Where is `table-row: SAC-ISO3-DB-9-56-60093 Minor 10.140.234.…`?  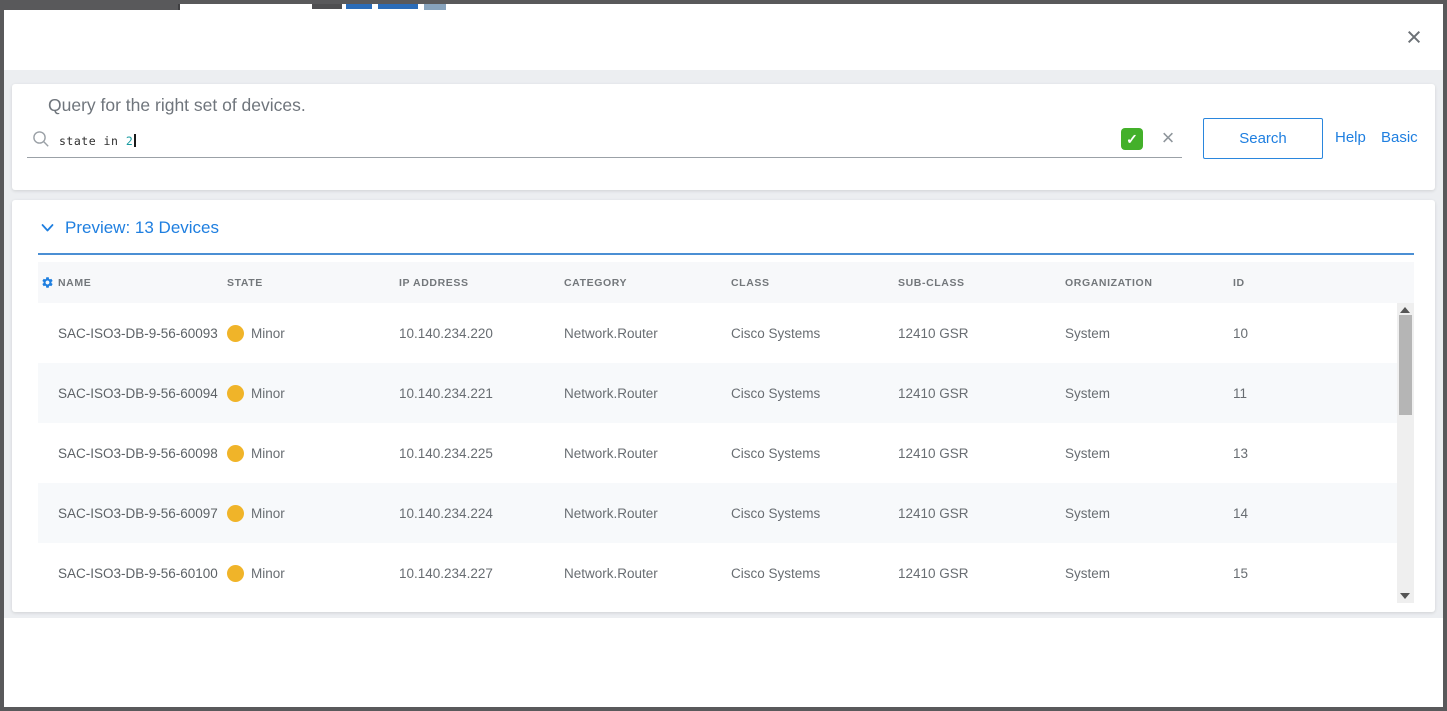 table-row: SAC-ISO3-DB-9-56-60093 Minor 10.140.234.… is located at coordinates (717, 333).